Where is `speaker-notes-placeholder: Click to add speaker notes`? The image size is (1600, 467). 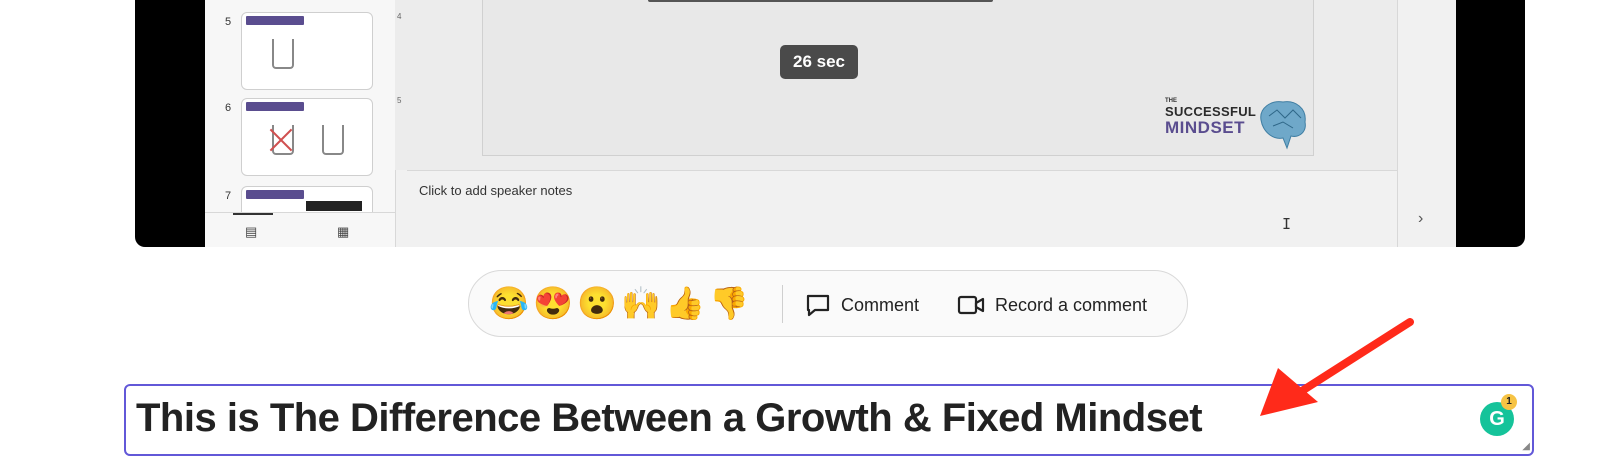
speaker-notes-placeholder: Click to add speaker notes is located at coordinates (496, 190).